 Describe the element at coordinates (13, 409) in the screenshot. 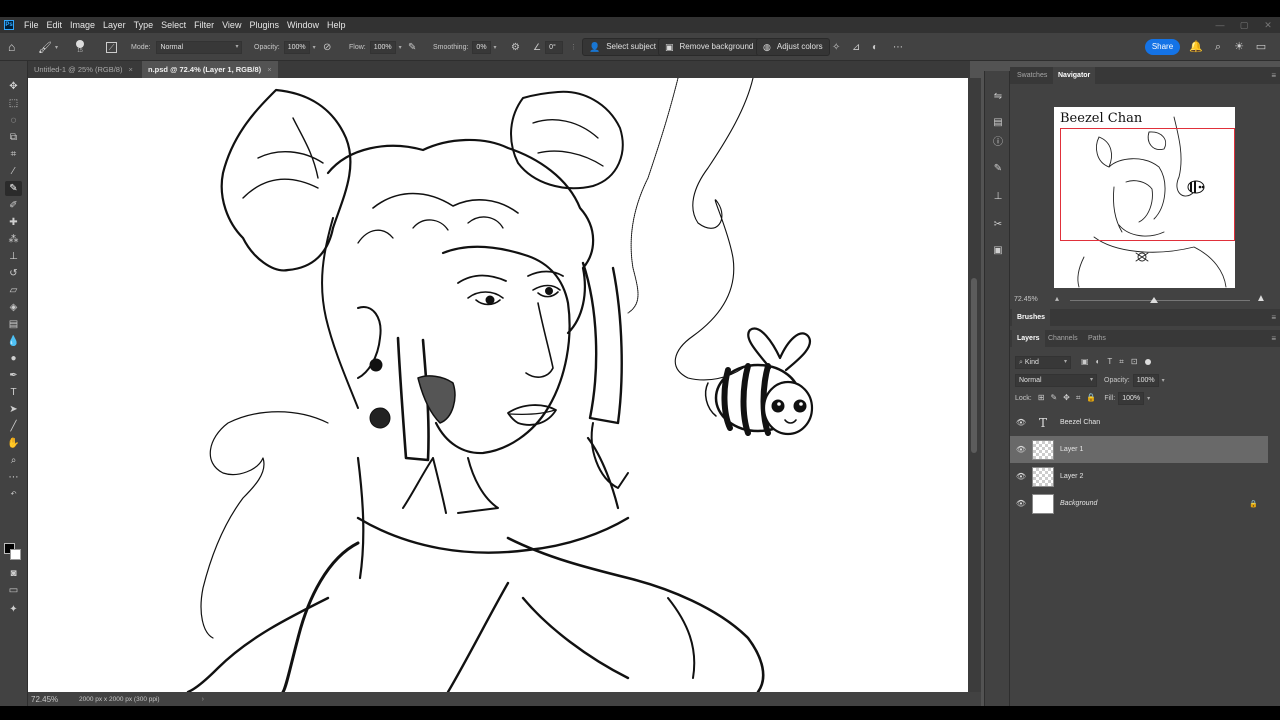

I see `path-selection-tool-icon: ➤` at that location.